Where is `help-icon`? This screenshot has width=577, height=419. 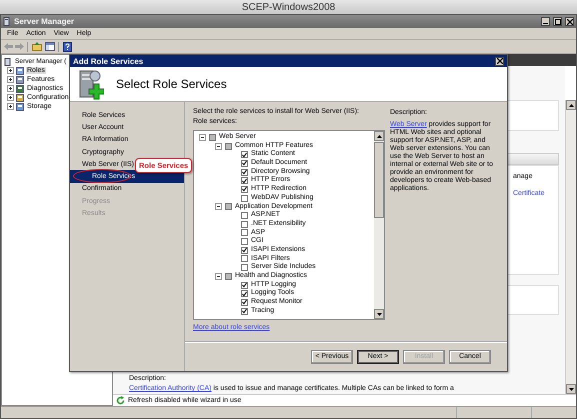 help-icon is located at coordinates (67, 46).